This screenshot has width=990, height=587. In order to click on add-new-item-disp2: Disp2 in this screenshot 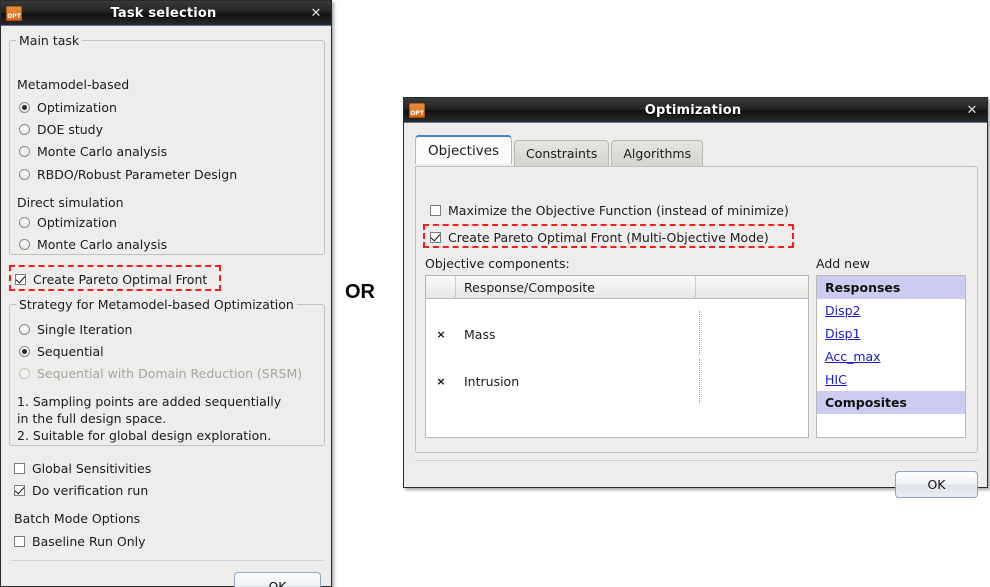, I will do `click(891, 310)`.